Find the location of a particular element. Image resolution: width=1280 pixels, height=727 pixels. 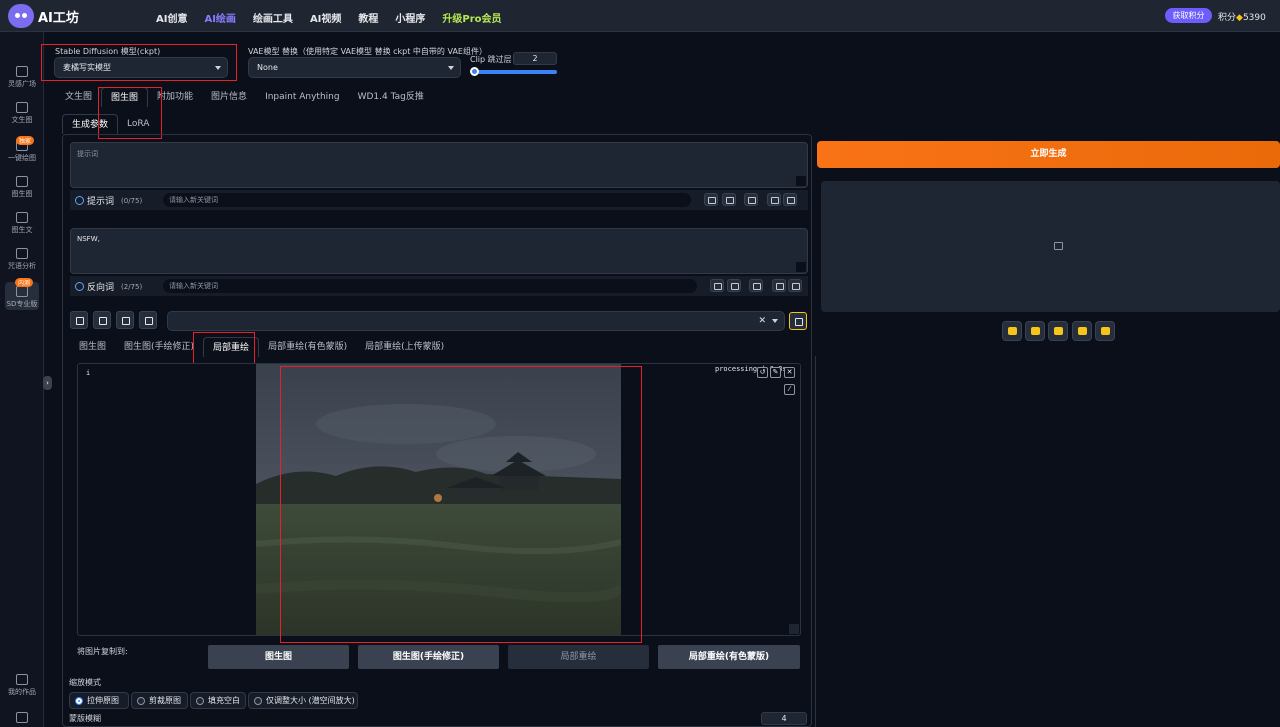

tab-lora: LoRA is located at coordinates (138, 124).